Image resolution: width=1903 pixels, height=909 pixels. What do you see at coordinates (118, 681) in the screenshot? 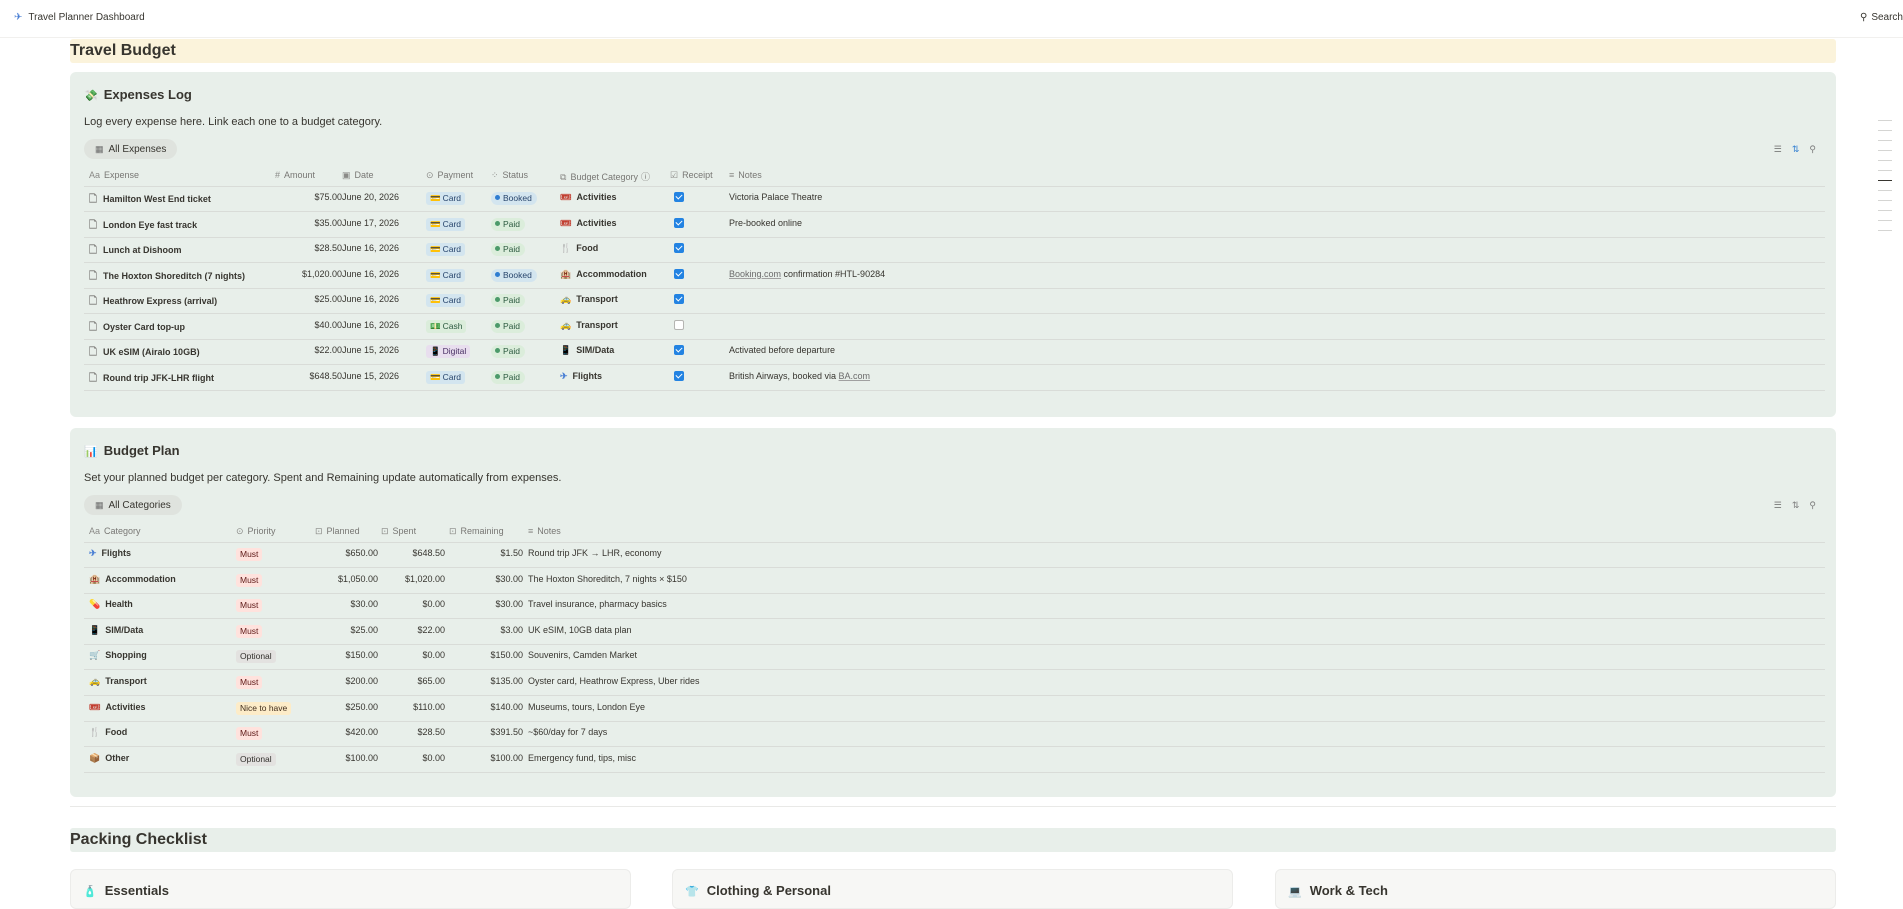
I see `category-name-cell: 🚕 Transport` at bounding box center [118, 681].